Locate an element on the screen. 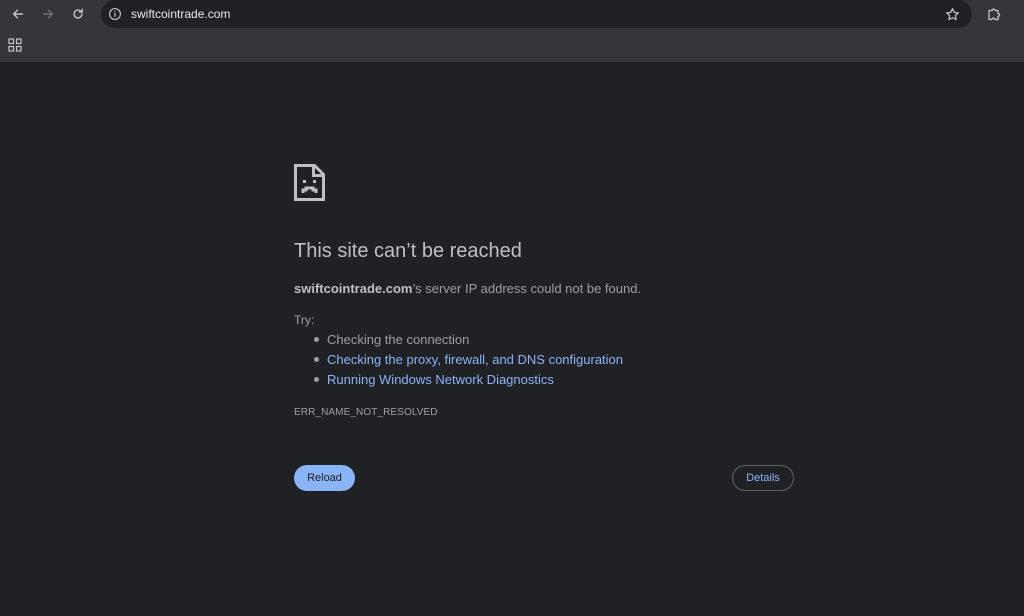  info-icon is located at coordinates (115, 14).